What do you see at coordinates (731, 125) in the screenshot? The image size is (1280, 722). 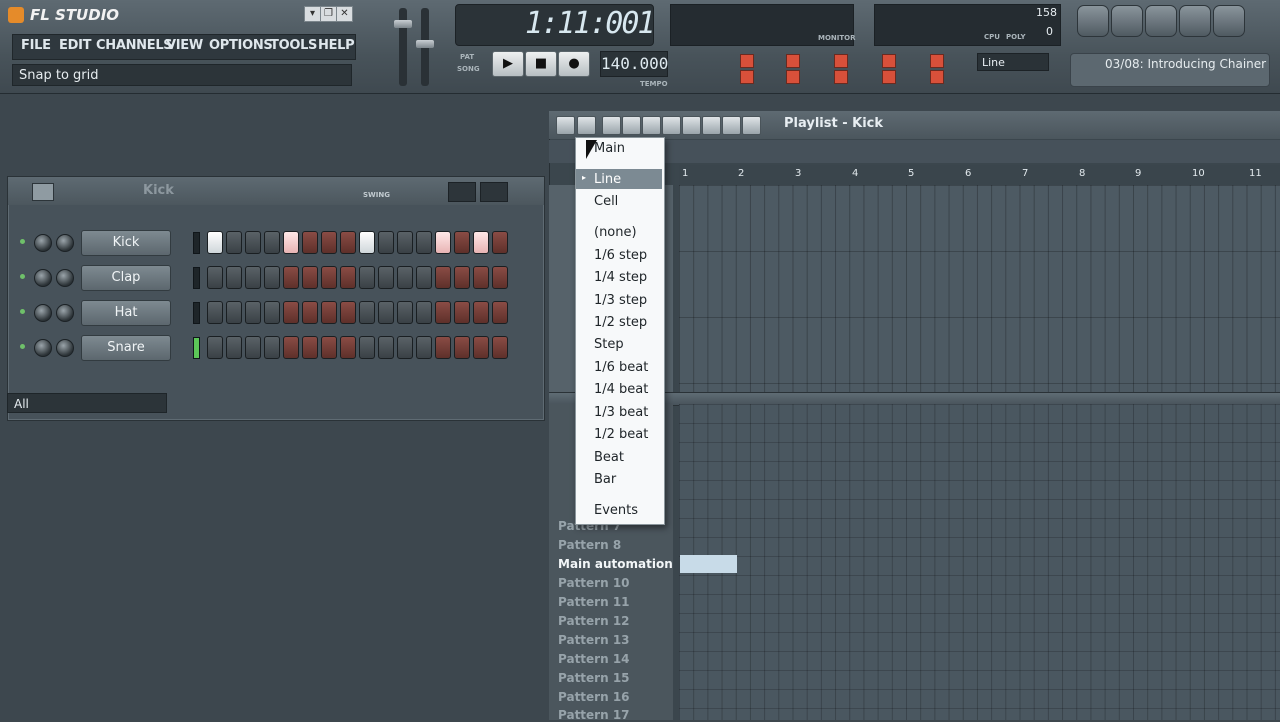 I see `select-tool-icon` at bounding box center [731, 125].